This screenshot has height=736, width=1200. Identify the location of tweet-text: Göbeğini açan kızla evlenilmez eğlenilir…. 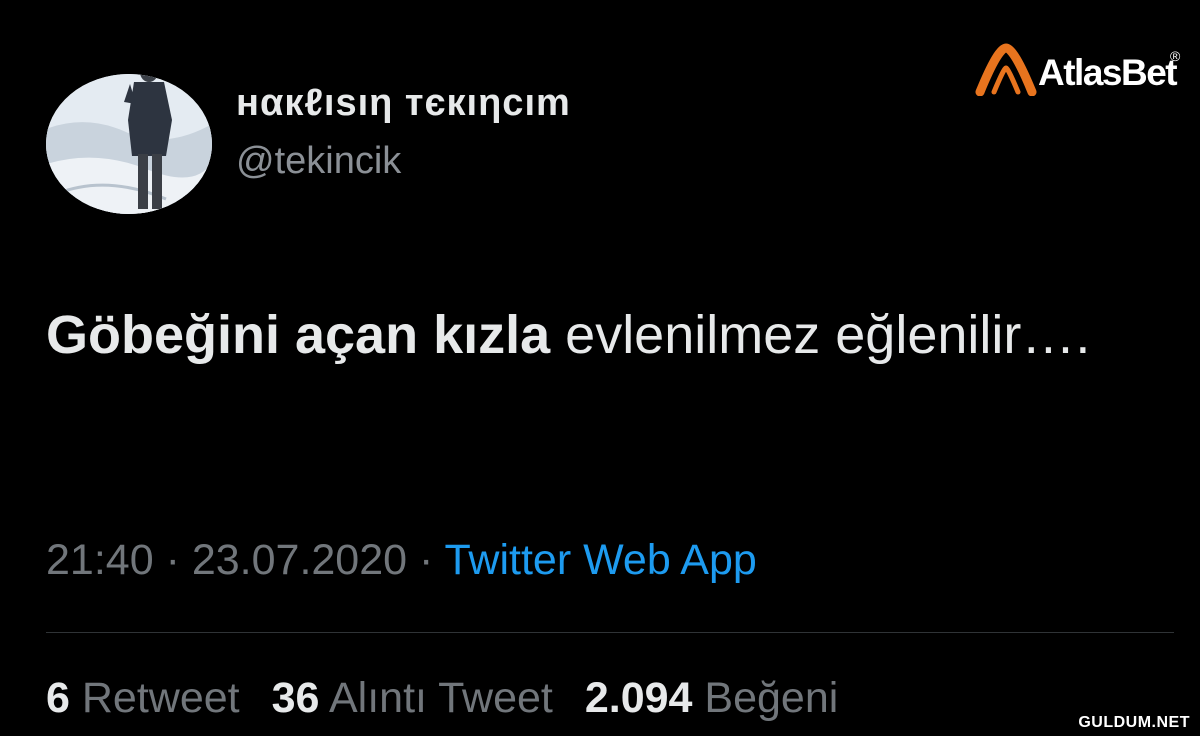
(596, 335).